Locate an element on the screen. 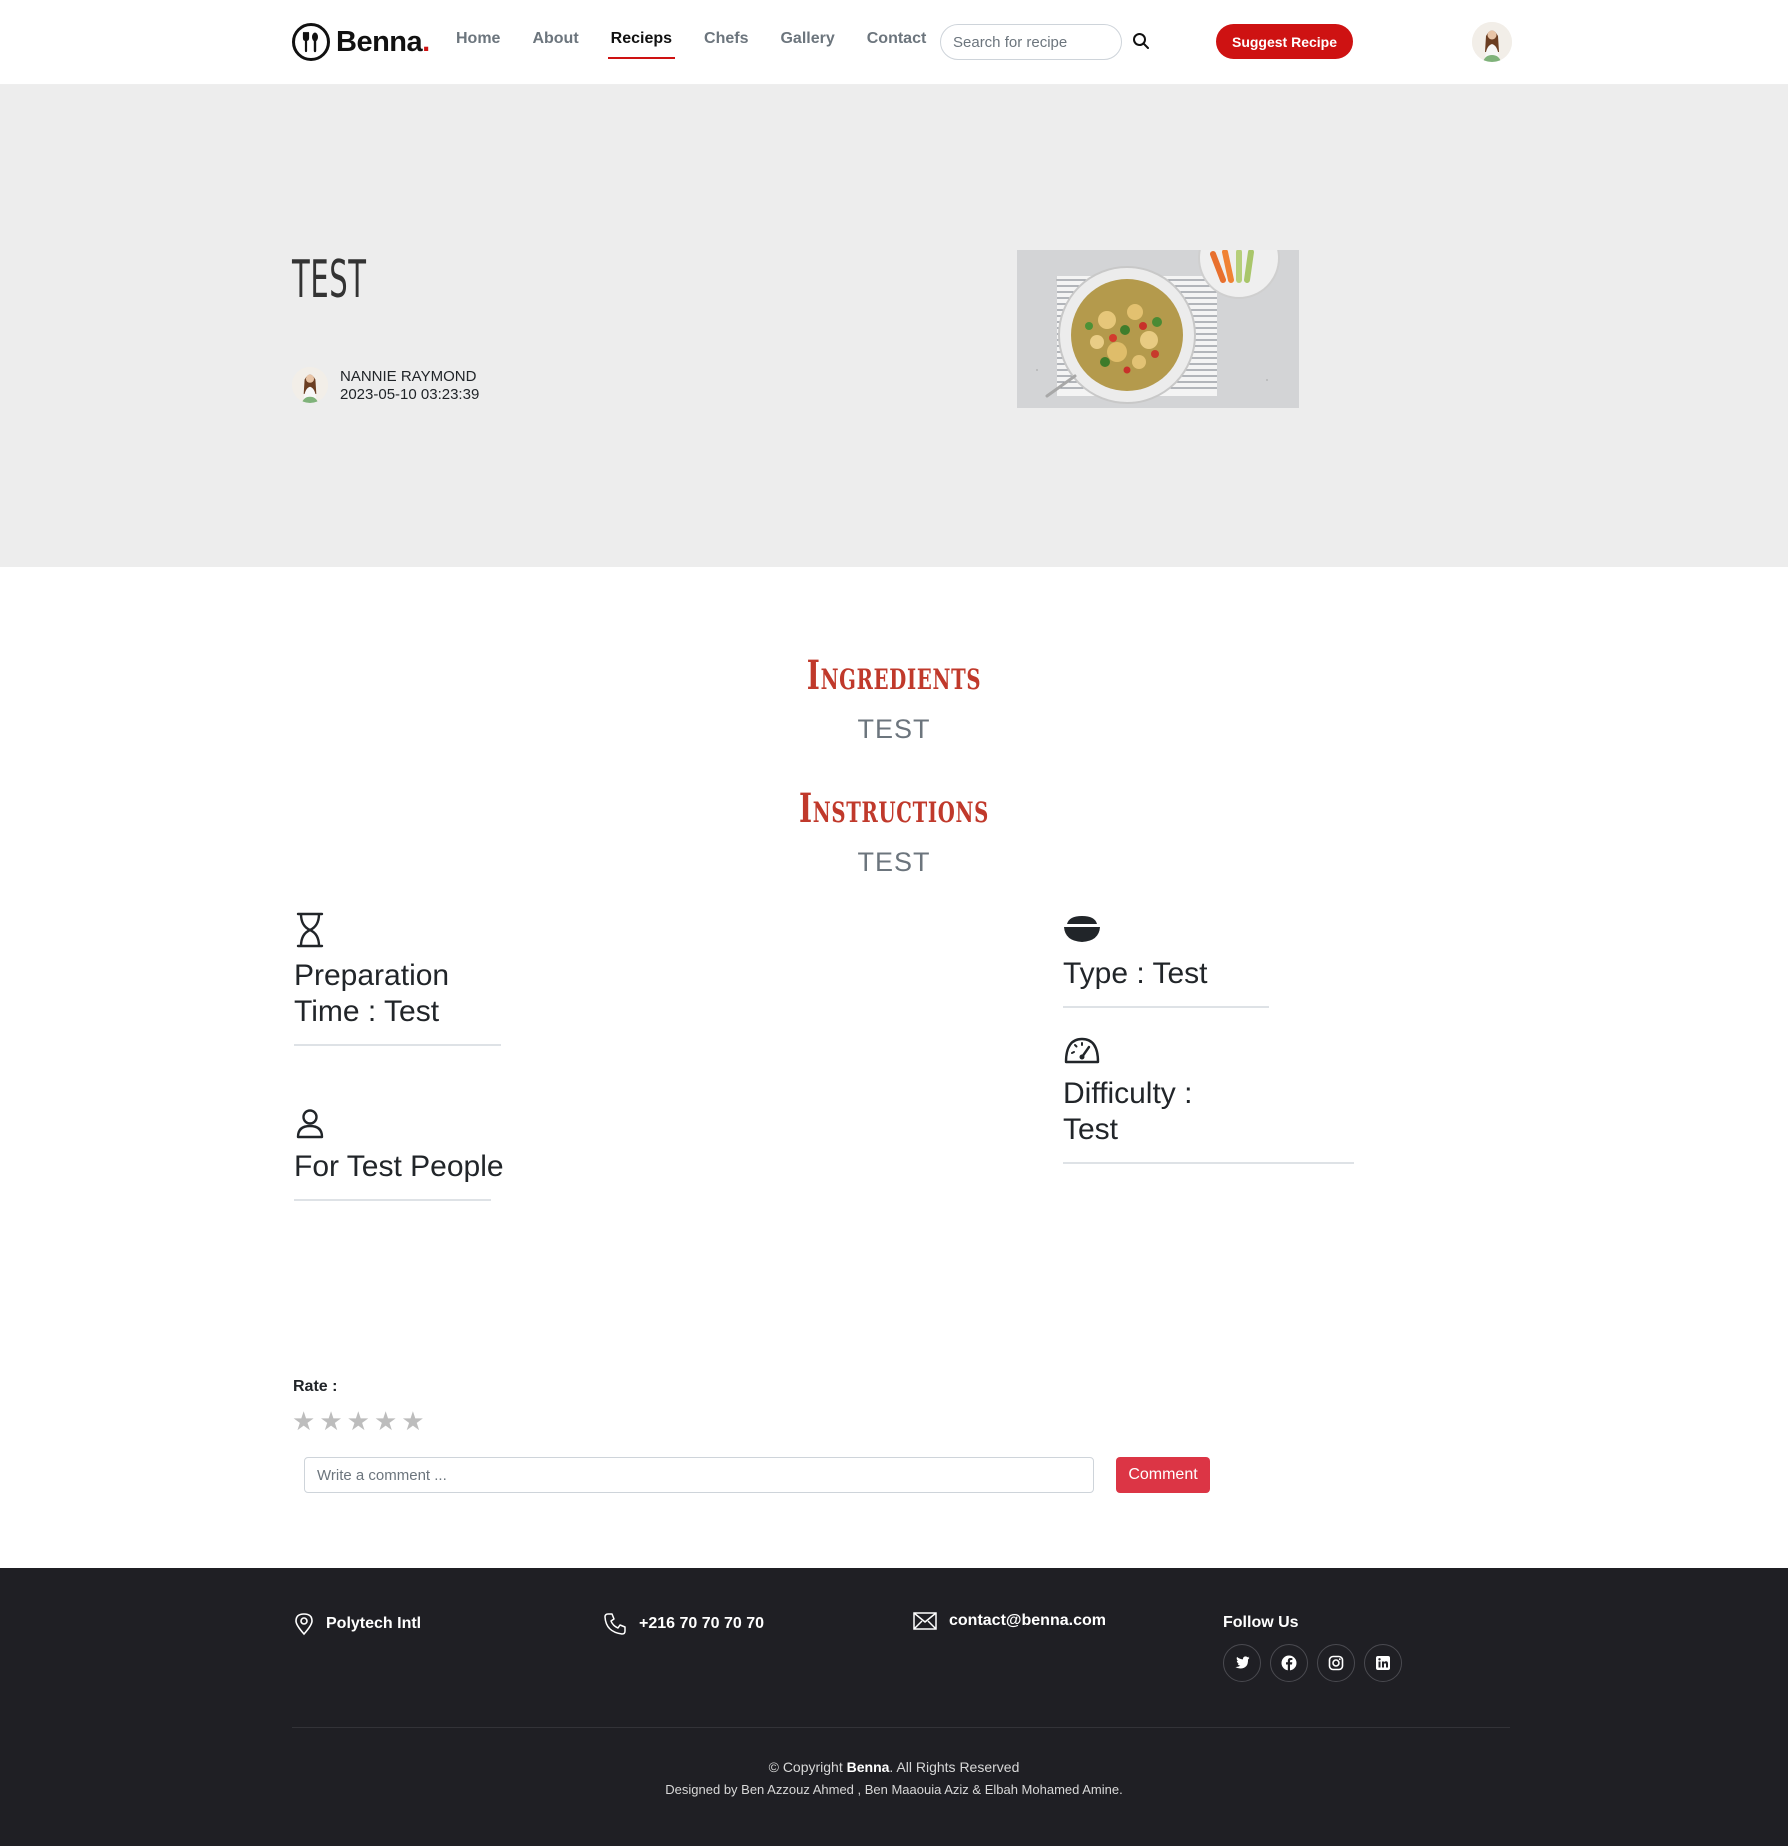 The image size is (1788, 1846). user-avatar is located at coordinates (1492, 42).